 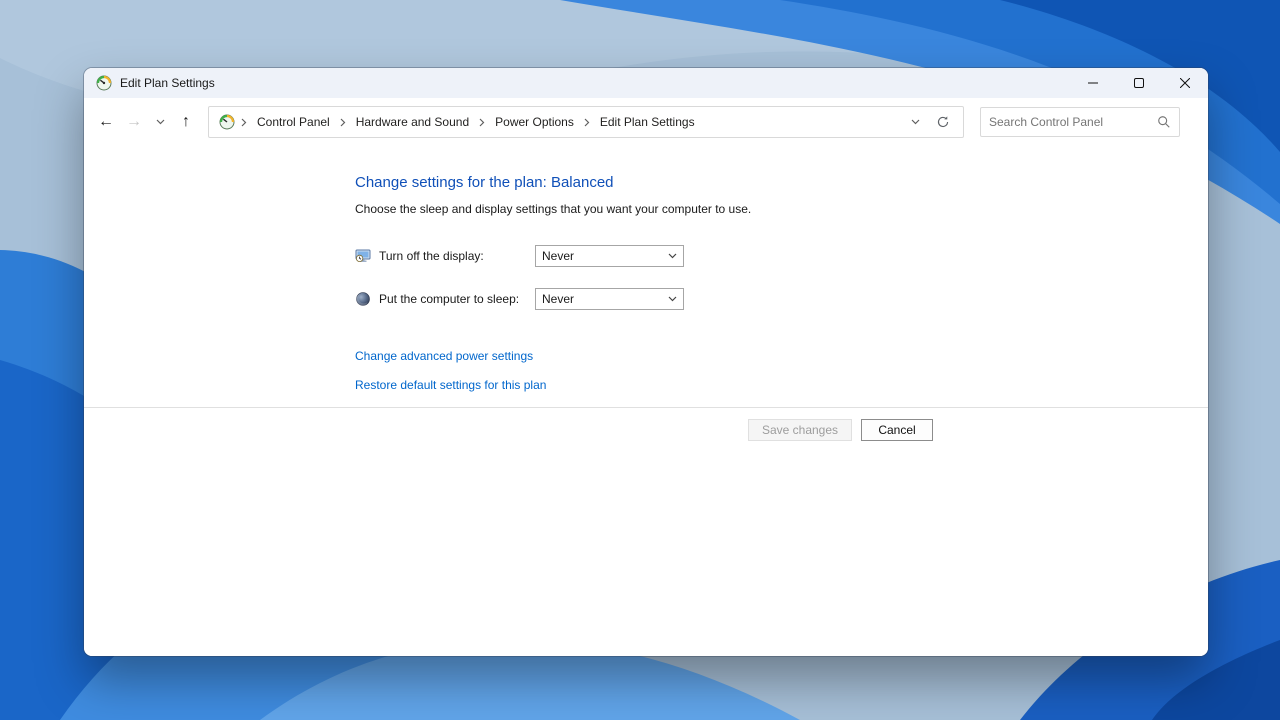 I want to click on breadcrumb-item-control-panel: Control Panel, so click(x=293, y=122).